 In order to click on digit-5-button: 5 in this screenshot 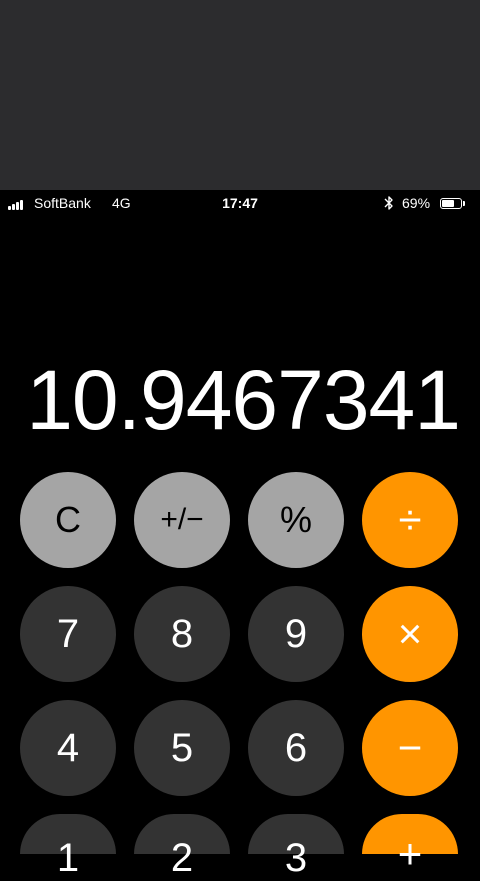, I will do `click(182, 748)`.